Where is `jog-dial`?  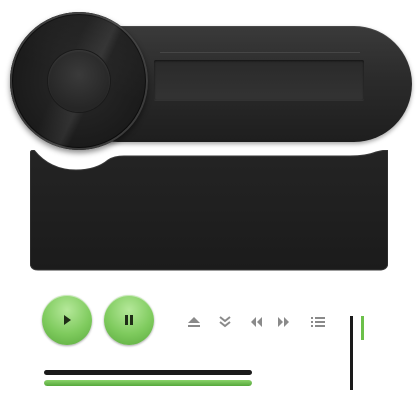
jog-dial is located at coordinates (79, 81).